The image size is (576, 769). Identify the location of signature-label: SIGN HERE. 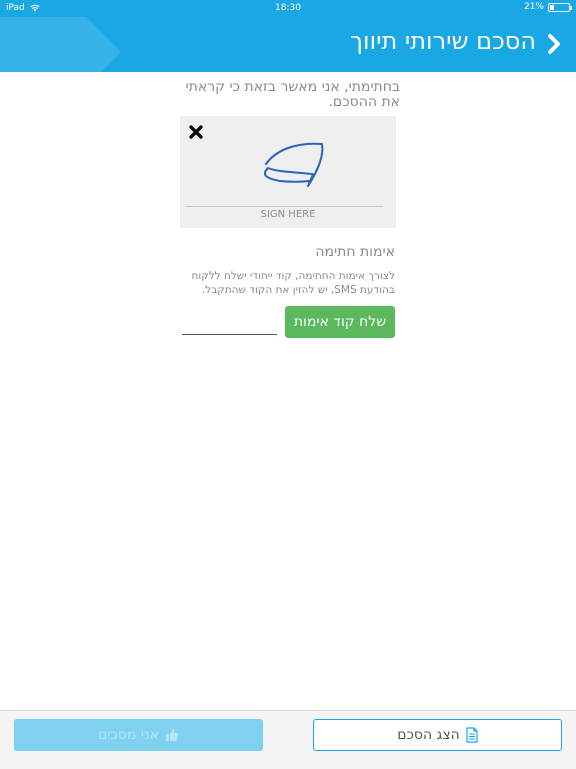
(288, 214).